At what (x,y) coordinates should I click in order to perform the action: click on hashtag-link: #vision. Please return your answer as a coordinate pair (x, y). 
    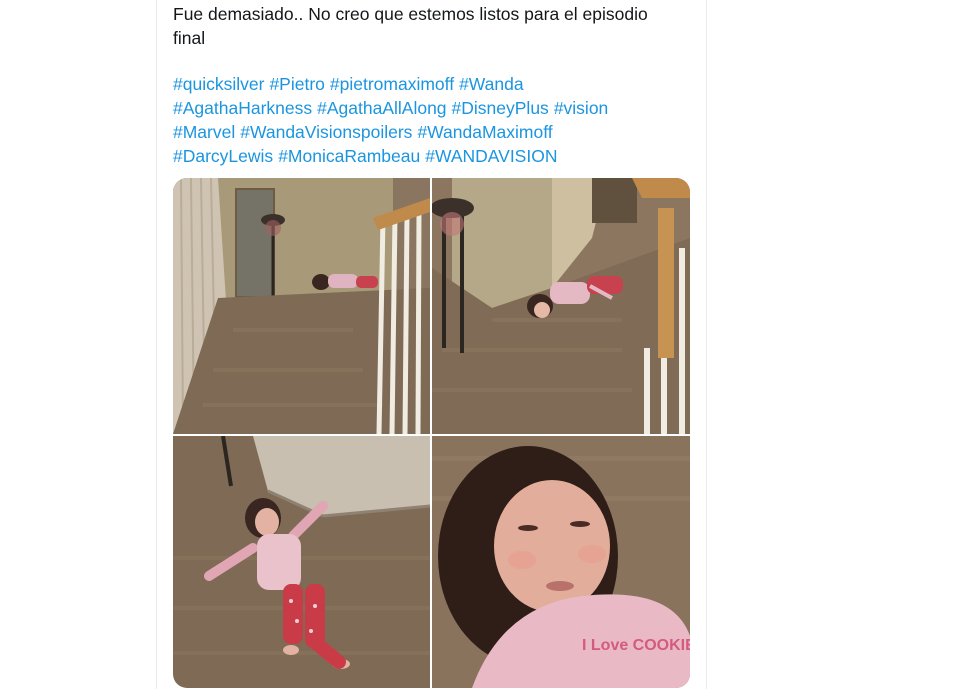
    Looking at the image, I should click on (581, 108).